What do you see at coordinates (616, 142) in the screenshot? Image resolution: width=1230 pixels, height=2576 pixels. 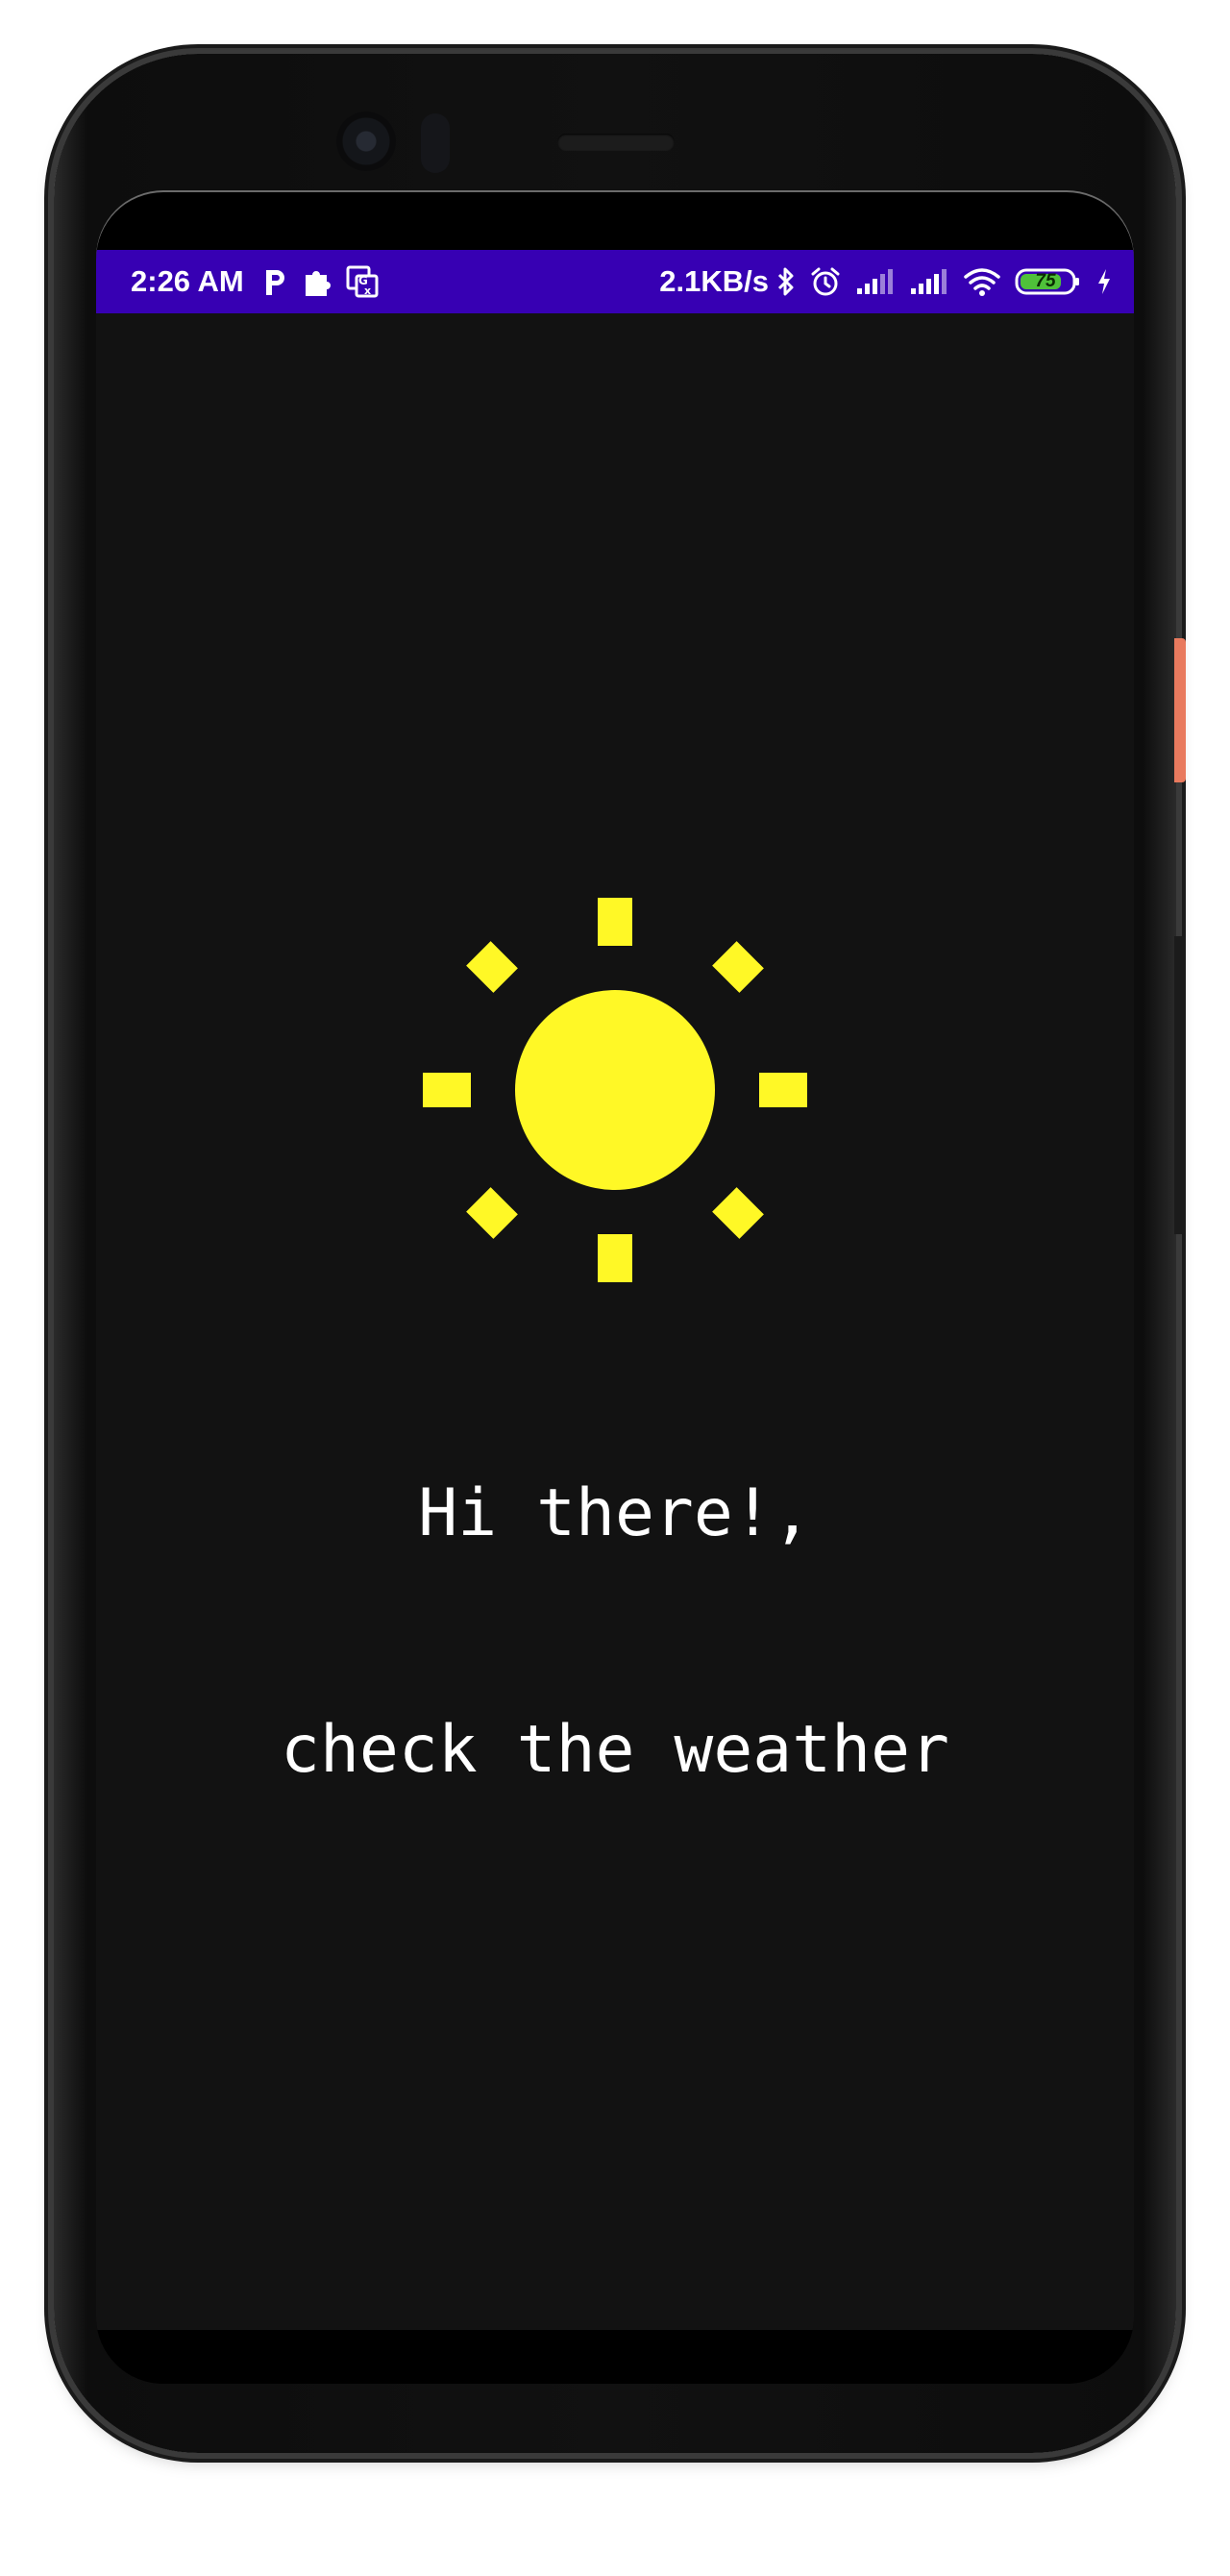 I see `earpiece-speaker` at bounding box center [616, 142].